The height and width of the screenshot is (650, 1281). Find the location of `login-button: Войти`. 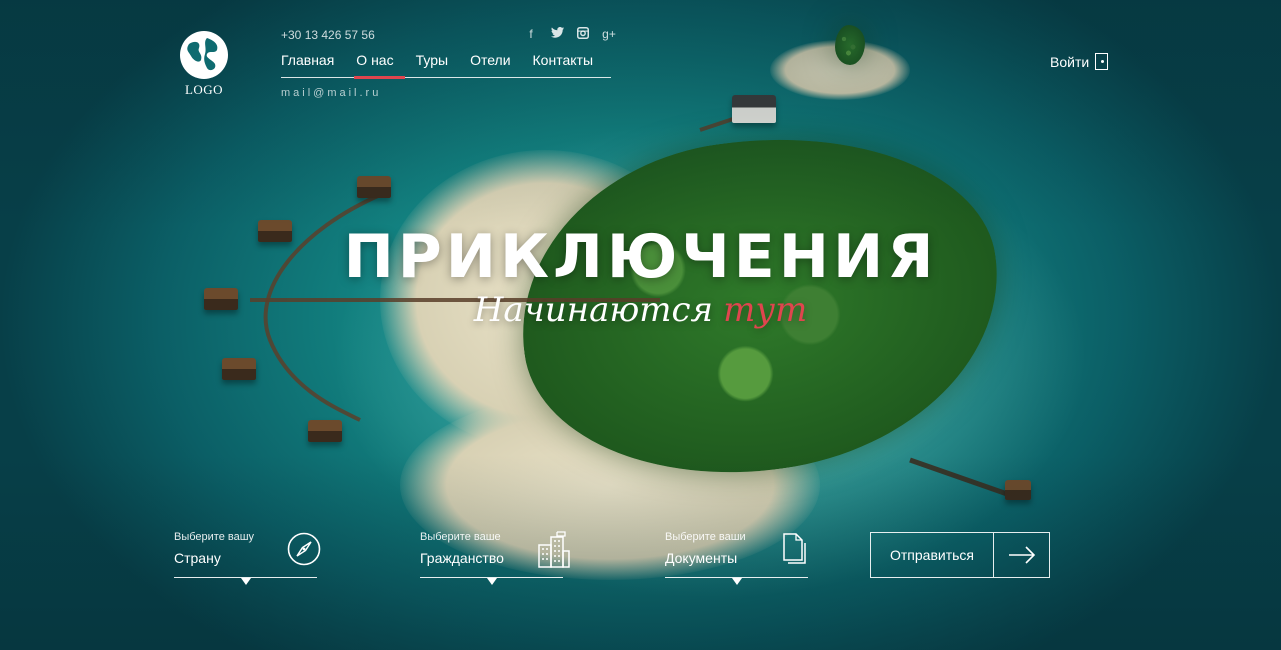

login-button: Войти is located at coordinates (1079, 61).